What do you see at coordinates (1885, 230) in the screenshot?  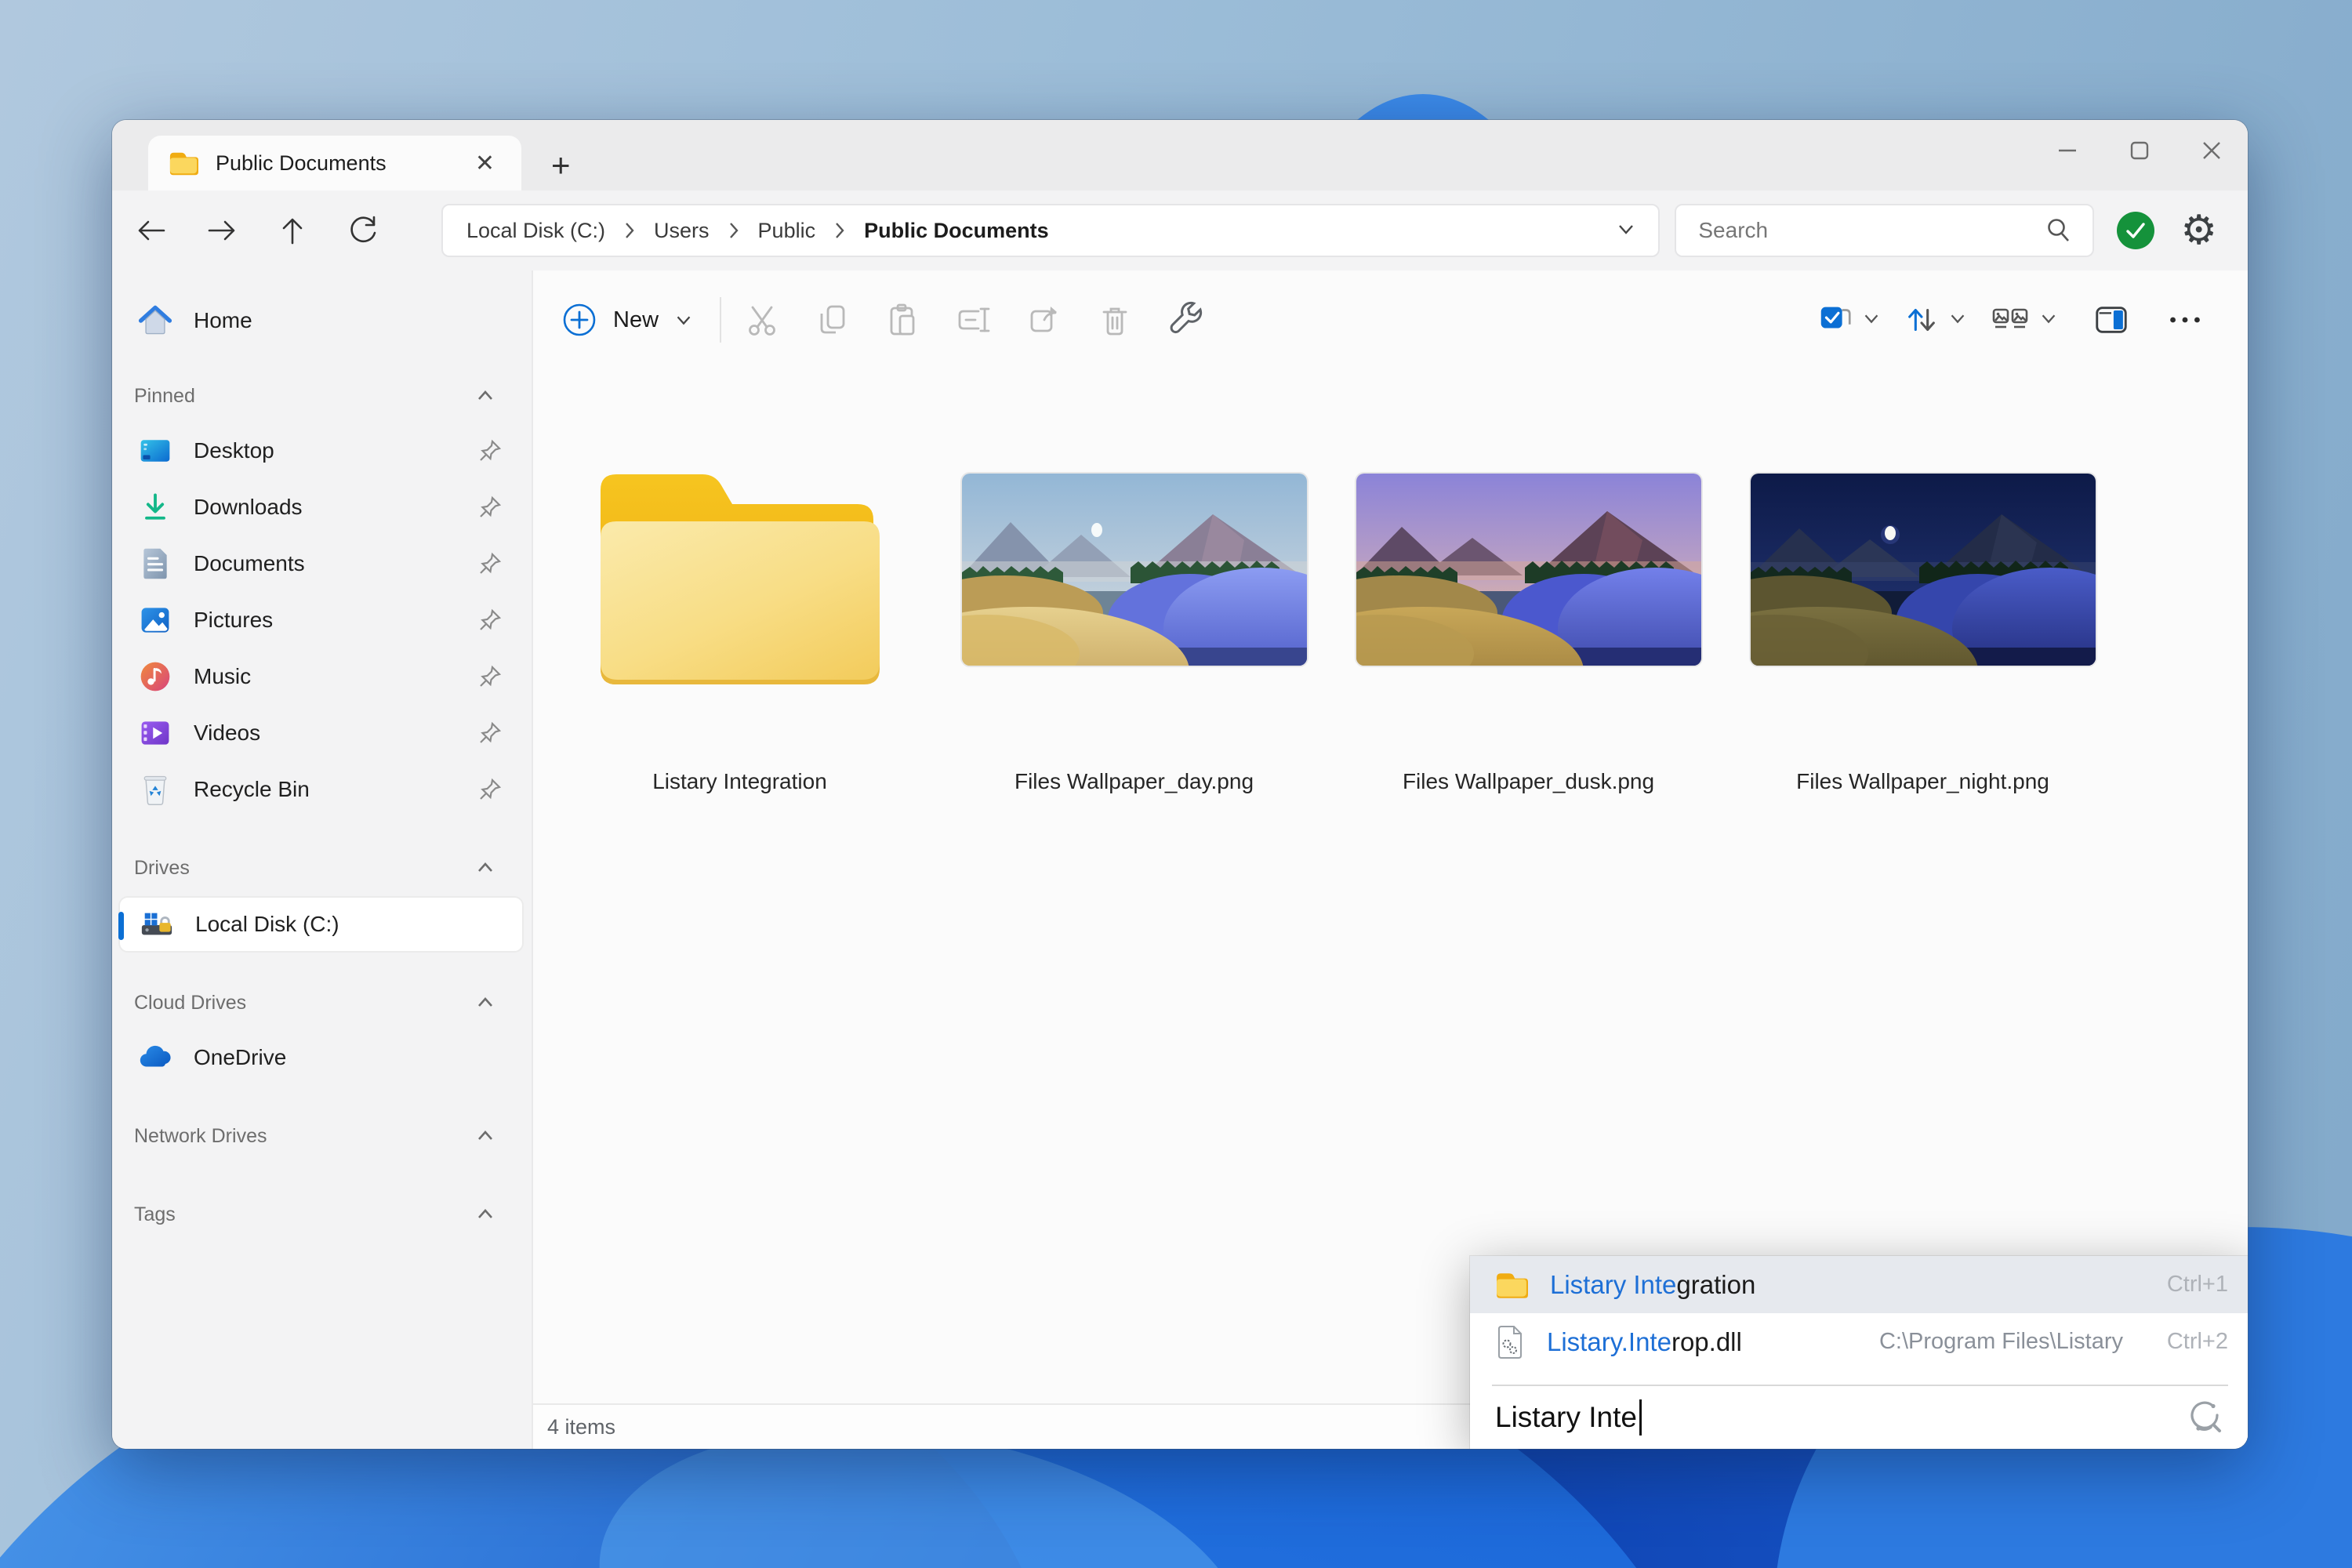 I see `search-input: Search` at bounding box center [1885, 230].